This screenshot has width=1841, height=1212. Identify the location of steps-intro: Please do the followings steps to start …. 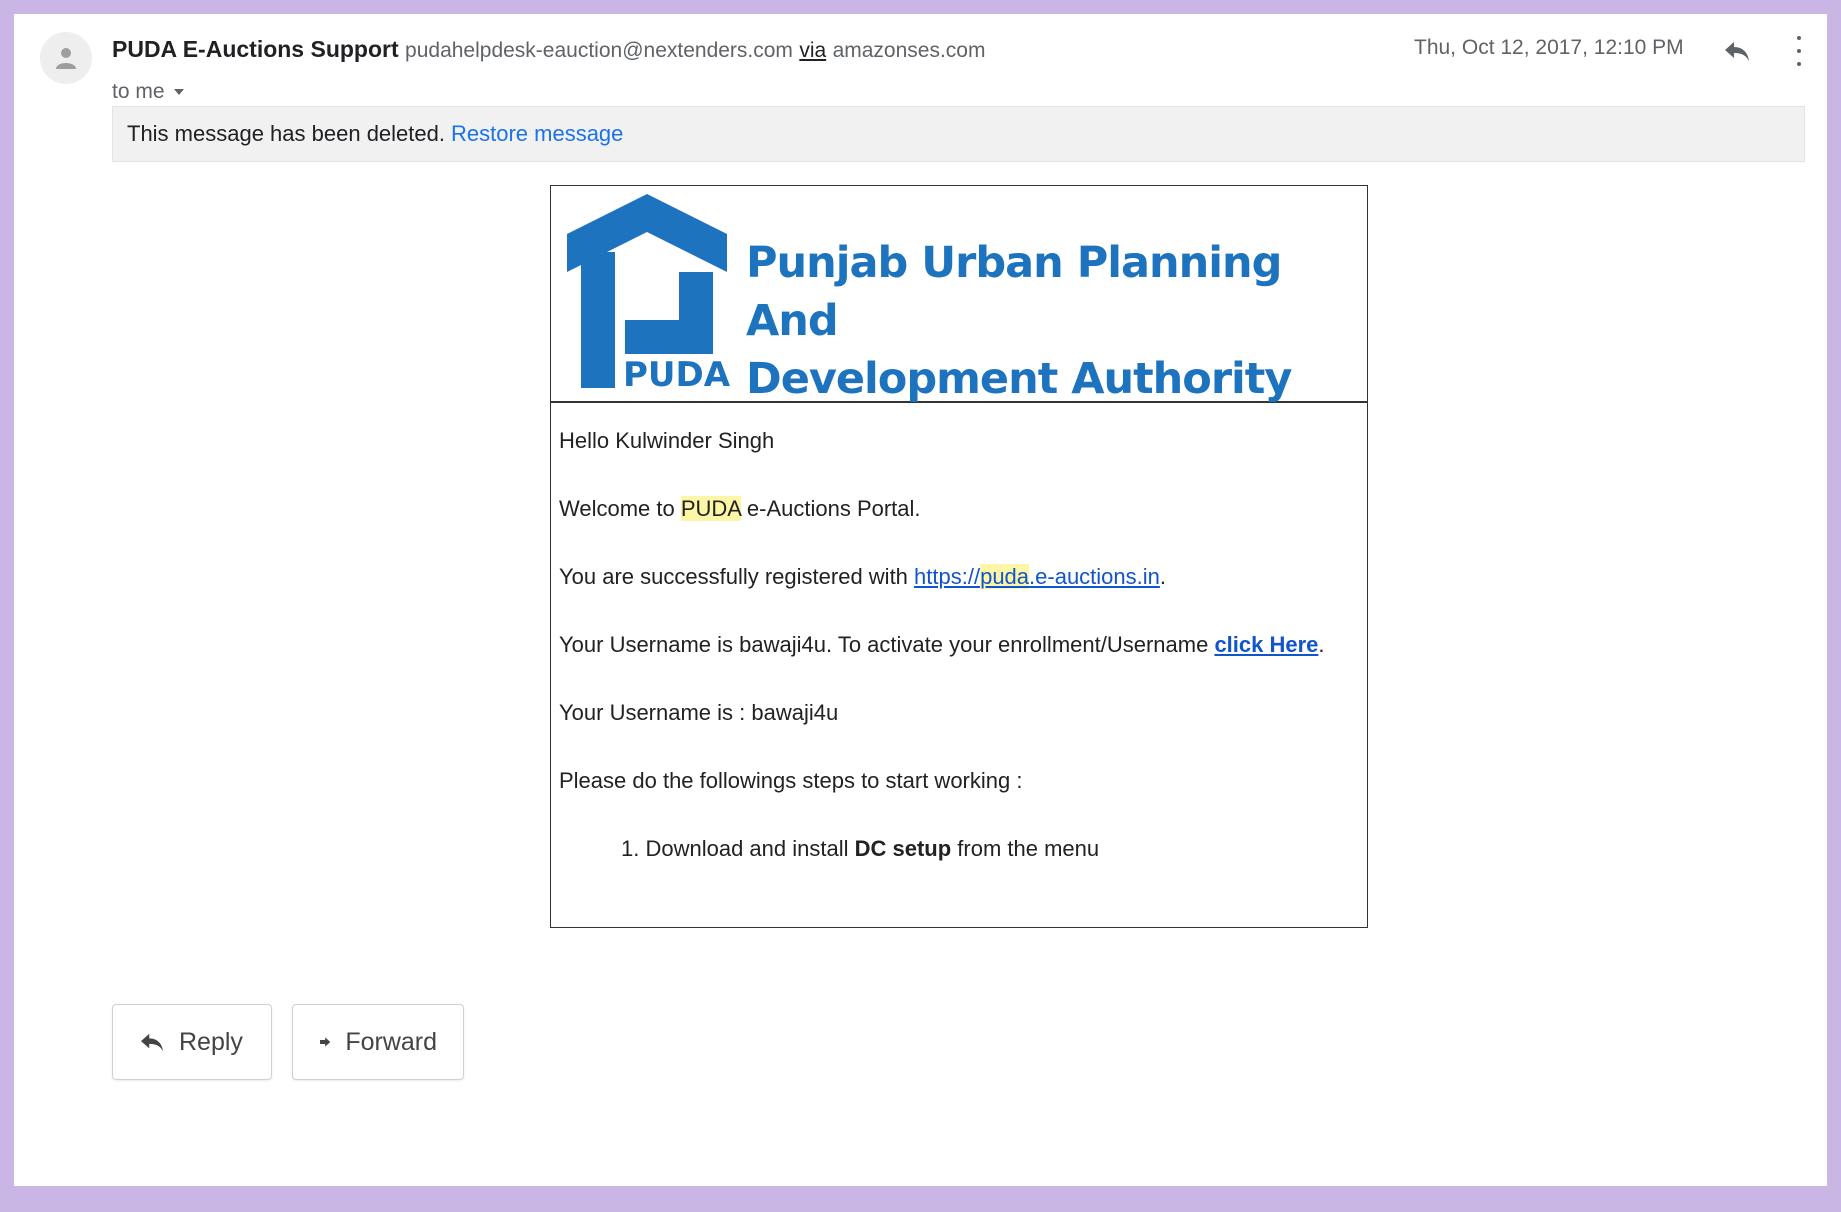
(791, 780).